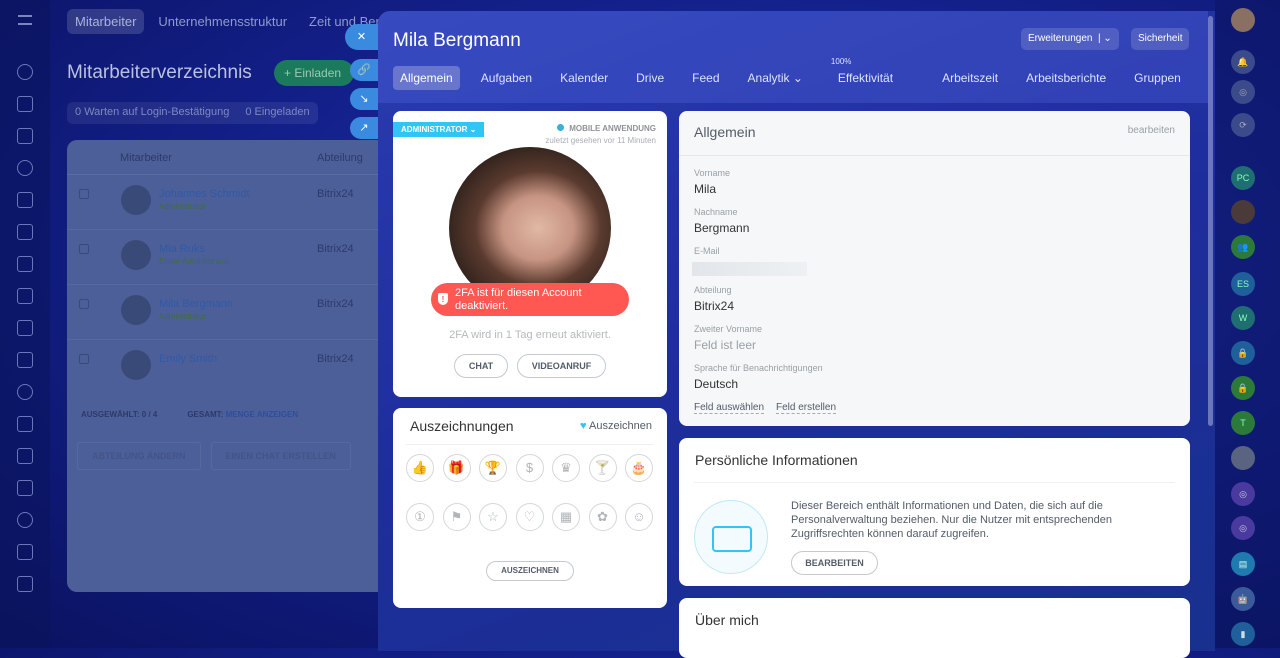 Image resolution: width=1280 pixels, height=658 pixels. I want to click on tab-gruppen: Gruppen, so click(1157, 78).